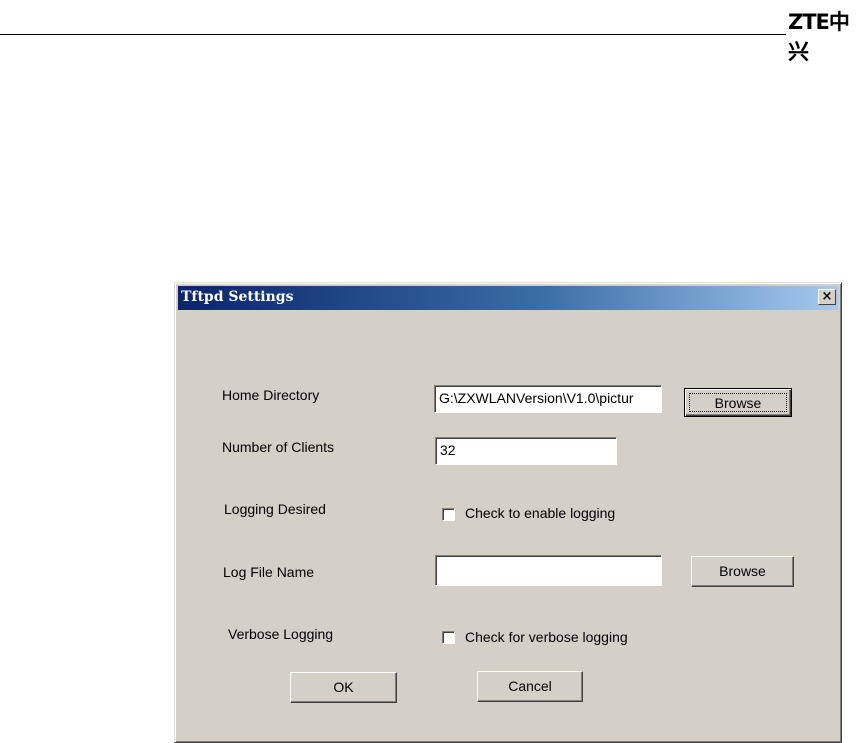 The image size is (862, 743). What do you see at coordinates (819, 37) in the screenshot?
I see `zte-logo: ZTE中兴` at bounding box center [819, 37].